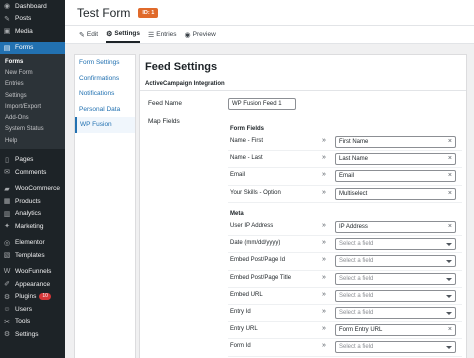 This screenshot has height=358, width=474. Describe the element at coordinates (187, 35) in the screenshot. I see `eye-icon: ◉` at that location.